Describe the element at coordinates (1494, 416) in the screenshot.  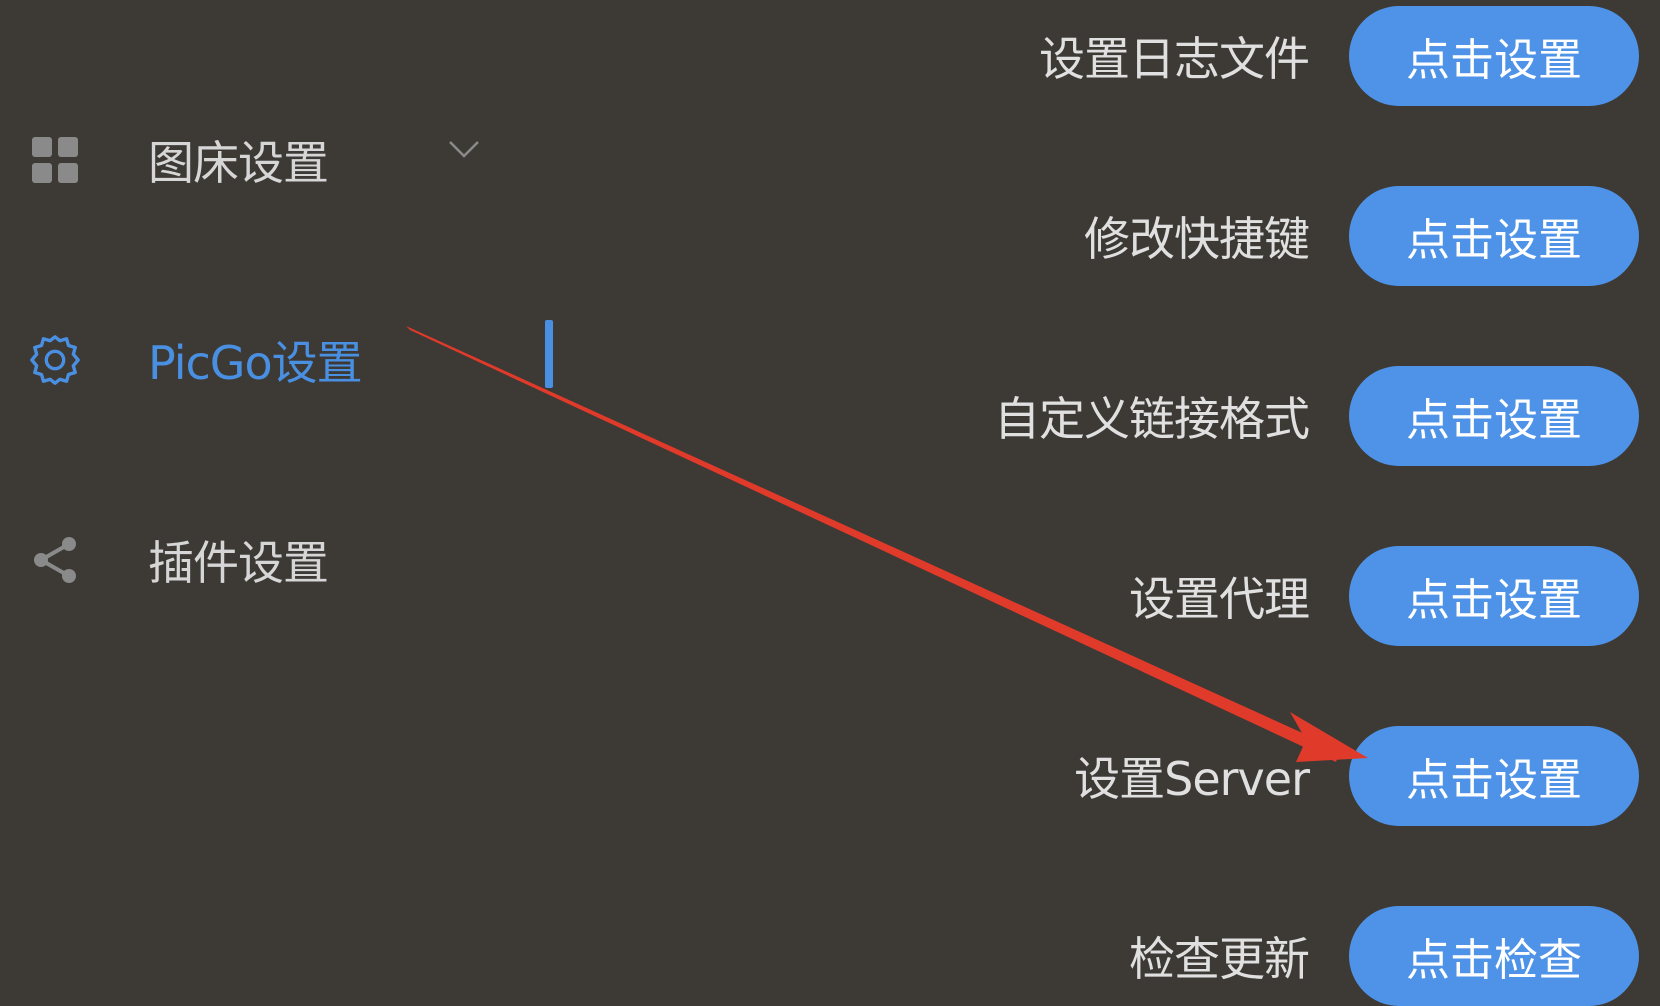
I see `link-format-settings-button: 点击设置` at that location.